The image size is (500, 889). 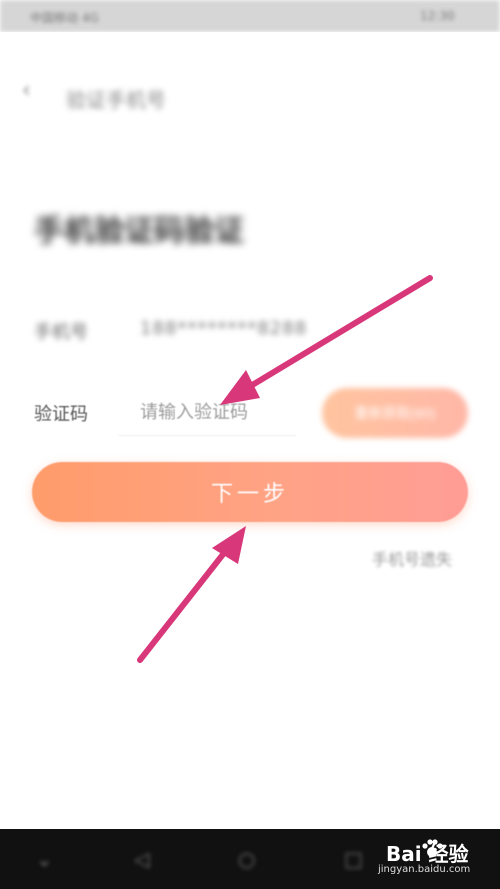 I want to click on code-label: 验证码, so click(x=61, y=414).